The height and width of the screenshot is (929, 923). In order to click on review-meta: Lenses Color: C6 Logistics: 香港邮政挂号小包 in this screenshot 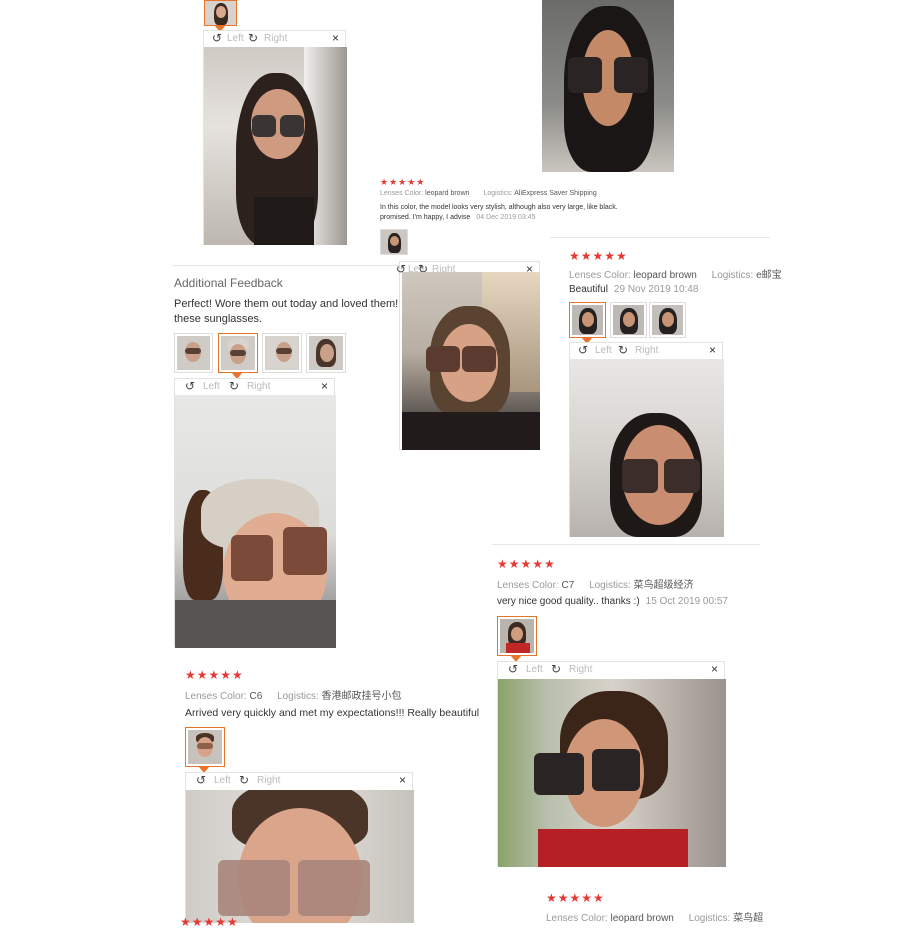, I will do `click(293, 696)`.